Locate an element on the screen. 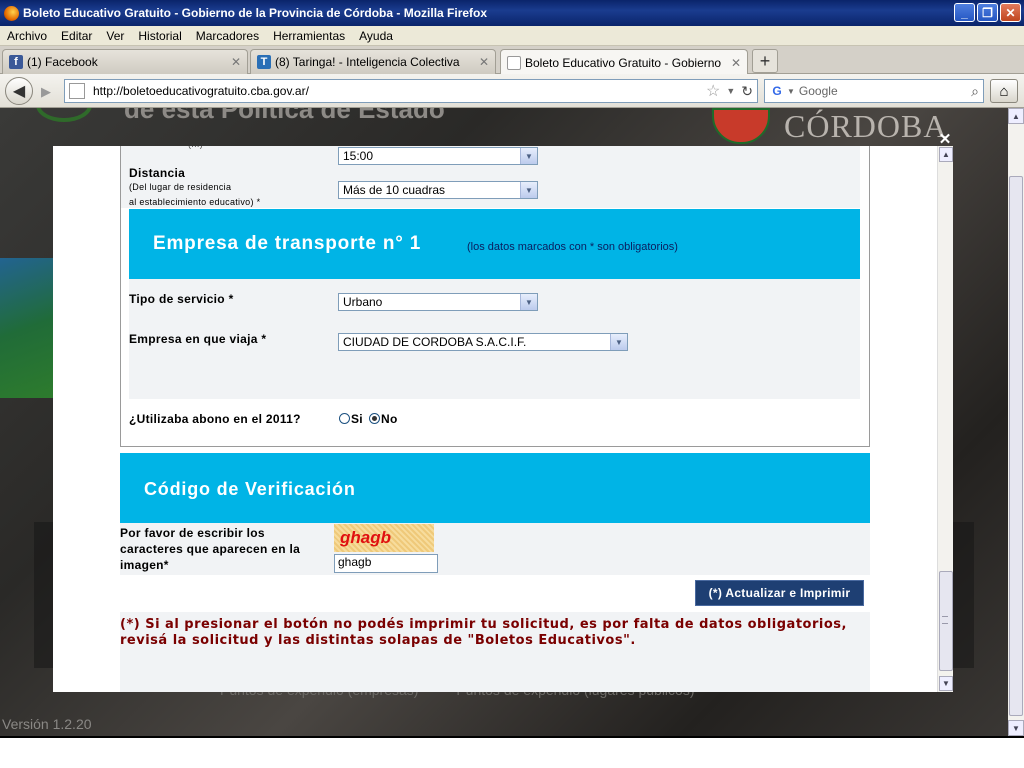  window-controls: _ ❐ ✕ is located at coordinates (987, 12).